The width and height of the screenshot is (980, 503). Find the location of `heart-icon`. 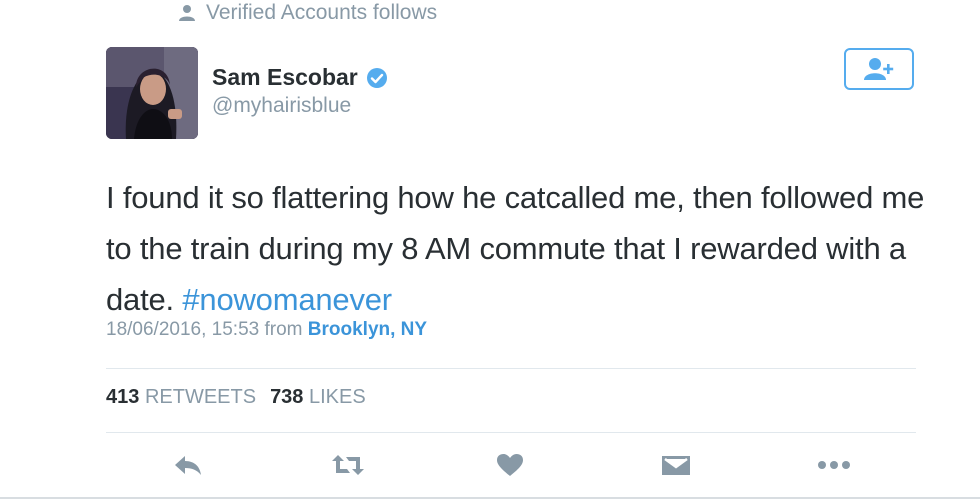

heart-icon is located at coordinates (510, 465).